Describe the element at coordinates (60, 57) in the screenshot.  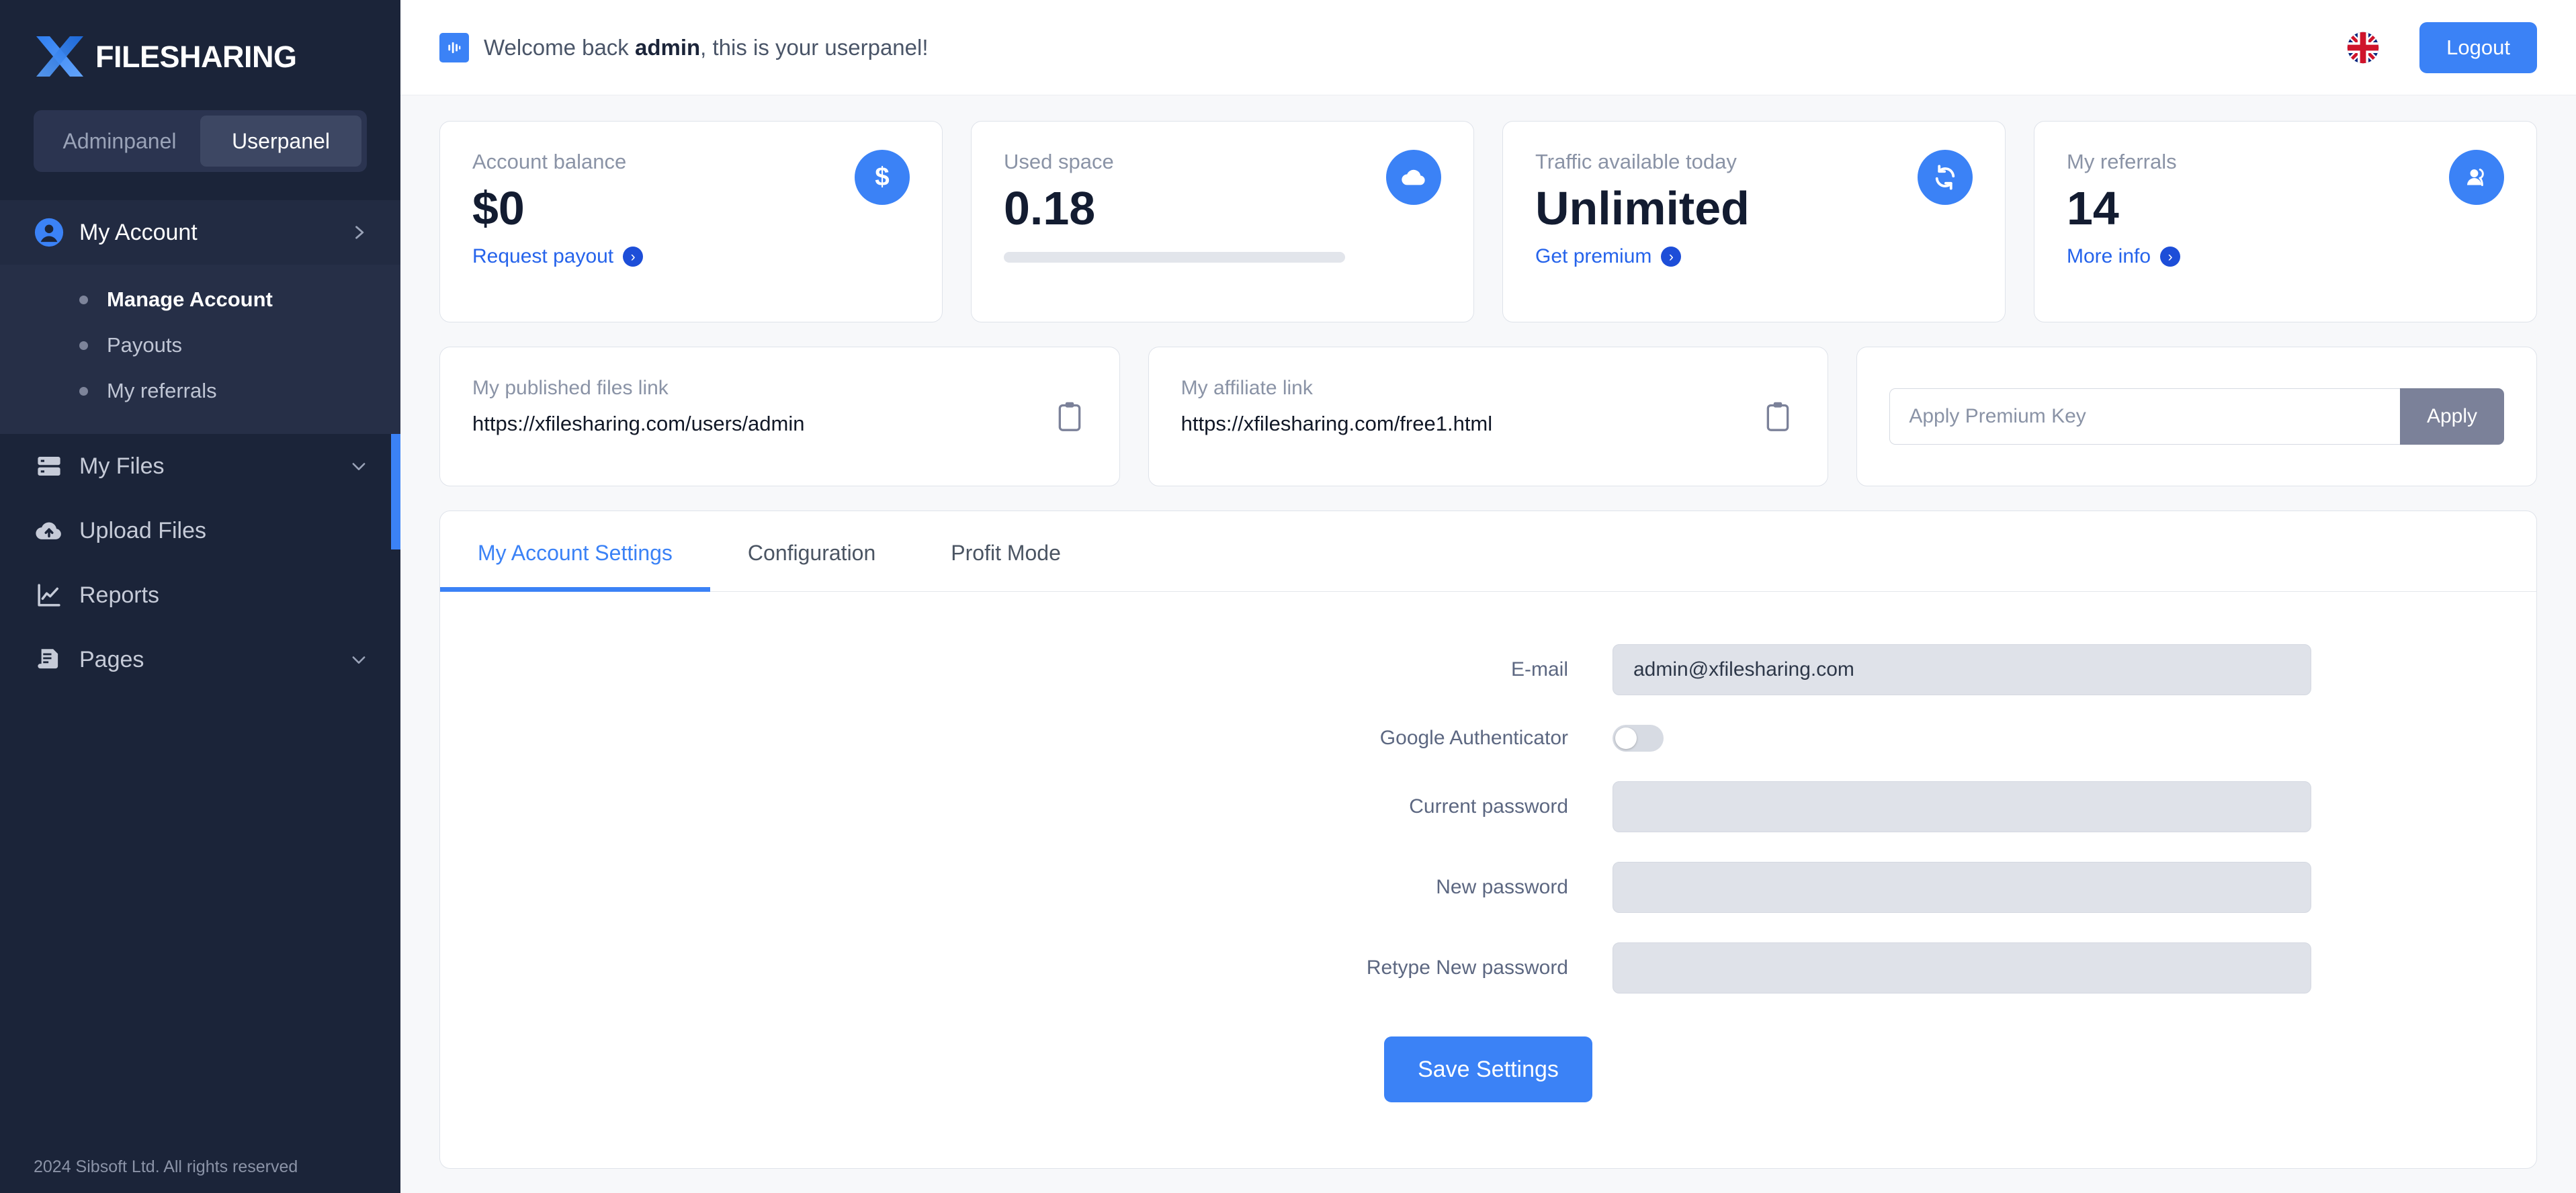
I see `x-logo-icon` at that location.